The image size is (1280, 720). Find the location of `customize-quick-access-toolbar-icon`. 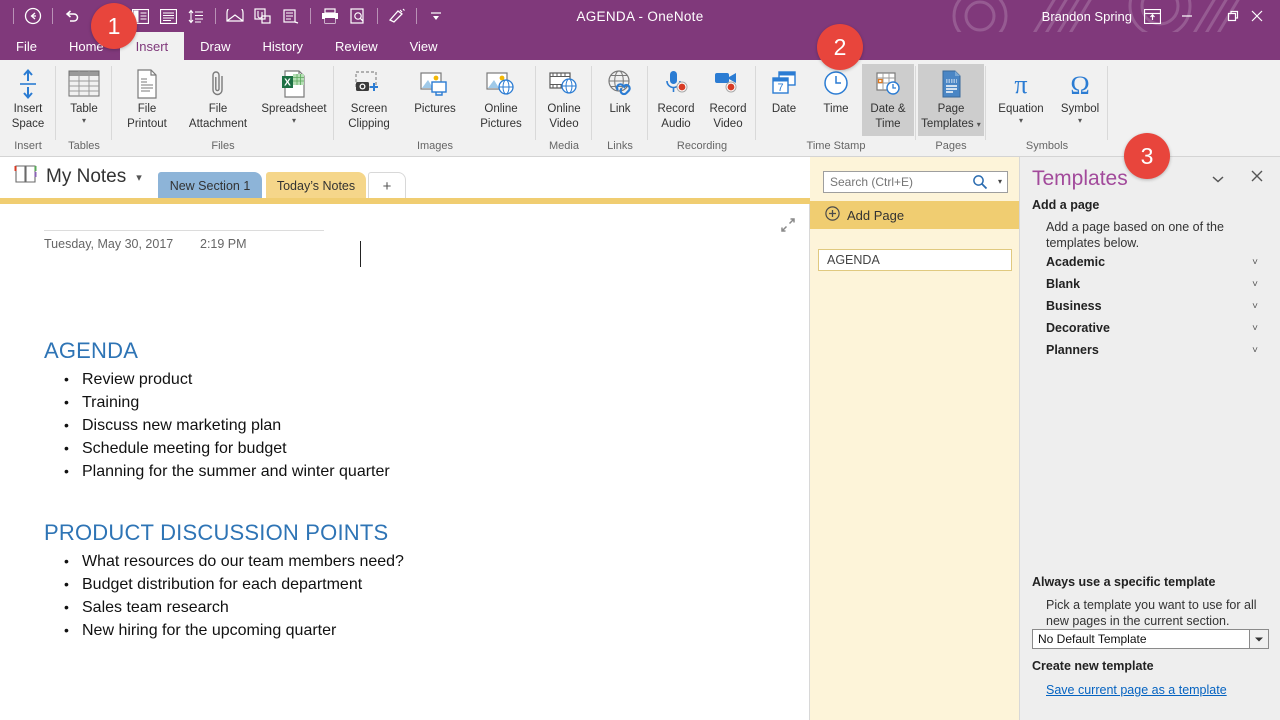

customize-quick-access-toolbar-icon is located at coordinates (436, 16).